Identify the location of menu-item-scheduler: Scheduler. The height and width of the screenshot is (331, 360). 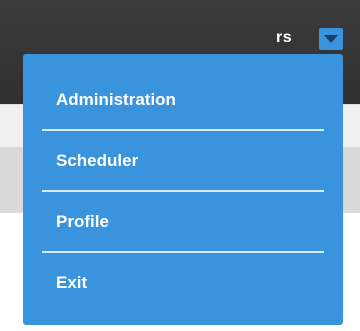
(183, 160).